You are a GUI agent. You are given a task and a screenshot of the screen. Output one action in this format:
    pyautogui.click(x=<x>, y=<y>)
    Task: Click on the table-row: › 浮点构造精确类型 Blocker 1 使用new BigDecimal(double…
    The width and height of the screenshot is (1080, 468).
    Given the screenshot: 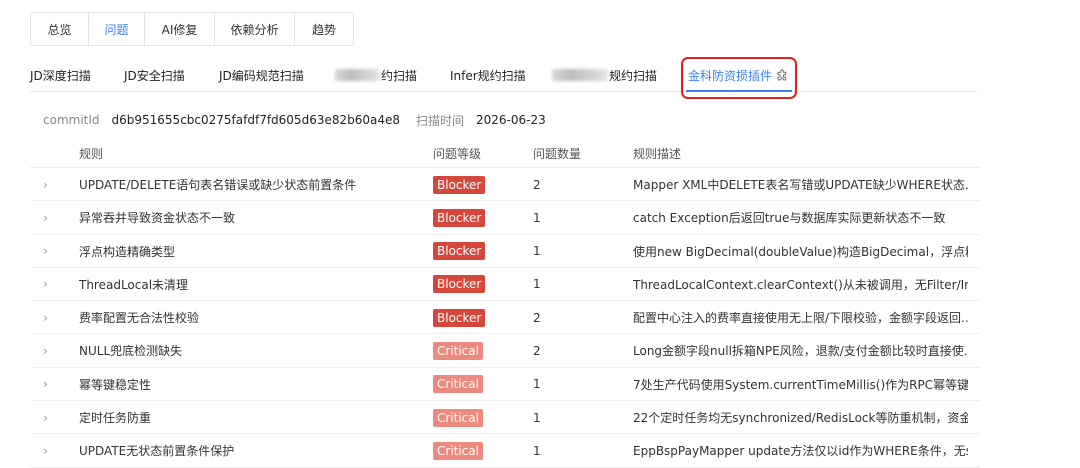 What is the action you would take?
    pyautogui.click(x=505, y=251)
    